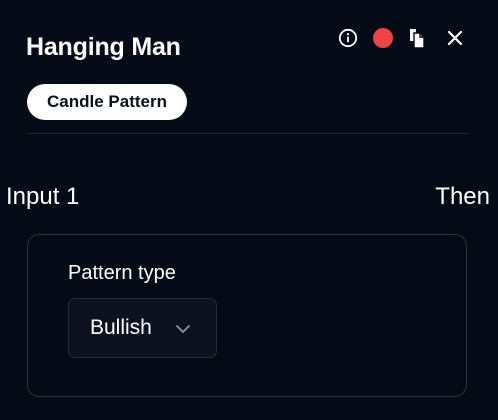 Image resolution: width=498 pixels, height=420 pixels. I want to click on close-icon, so click(455, 38).